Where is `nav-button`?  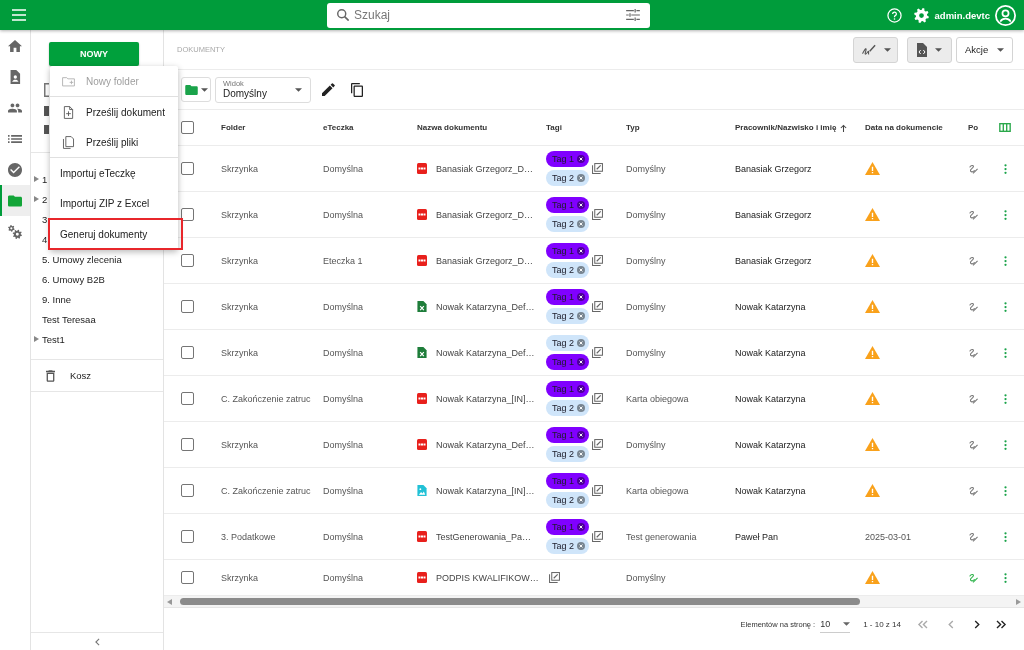 nav-button is located at coordinates (15, 200).